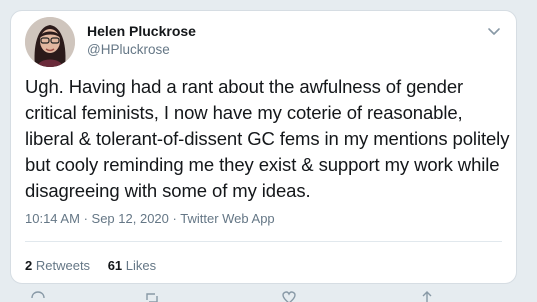  I want to click on action-bar, so click(268, 296).